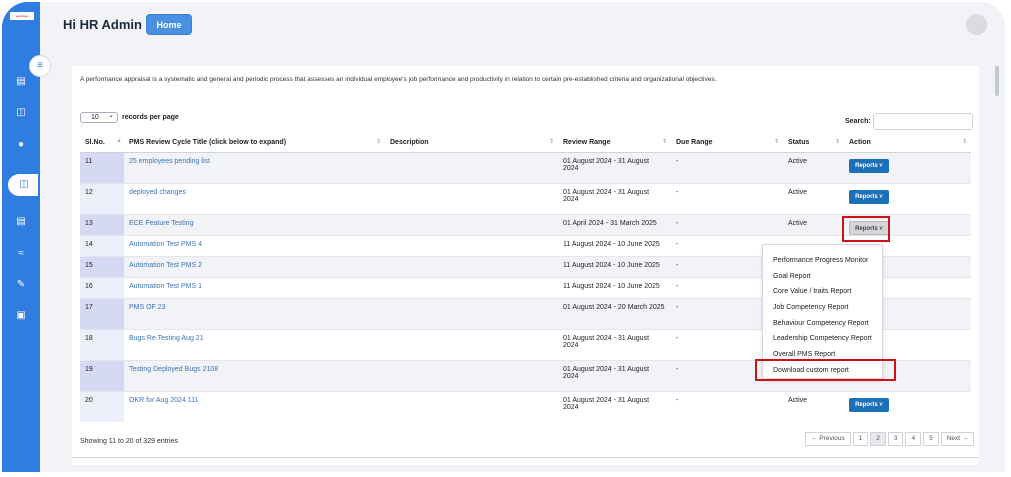 The width and height of the screenshot is (1011, 477). Describe the element at coordinates (150, 117) in the screenshot. I see `records-per-page-label: records per page` at that location.